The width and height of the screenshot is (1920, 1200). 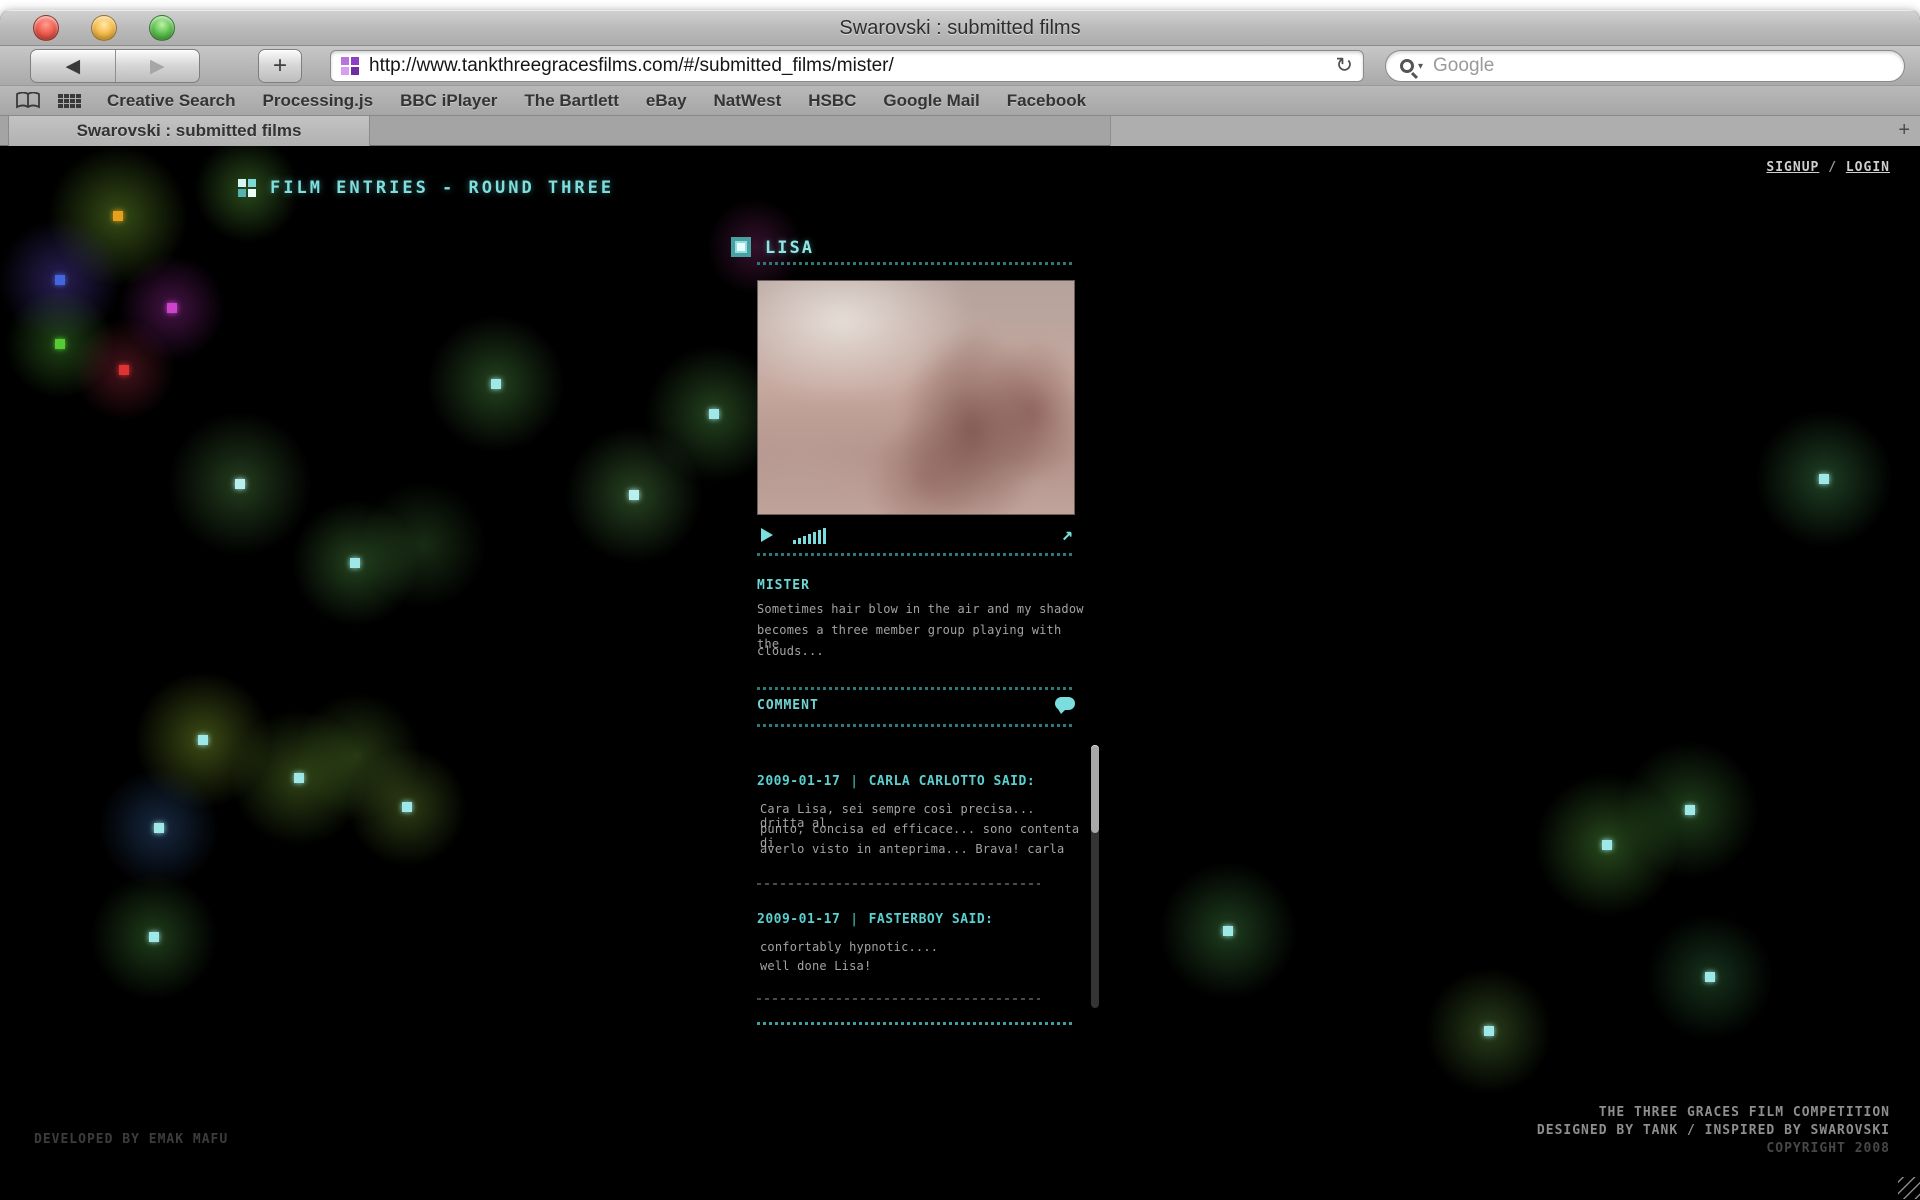 What do you see at coordinates (247, 188) in the screenshot?
I see `entries-cluster-icon` at bounding box center [247, 188].